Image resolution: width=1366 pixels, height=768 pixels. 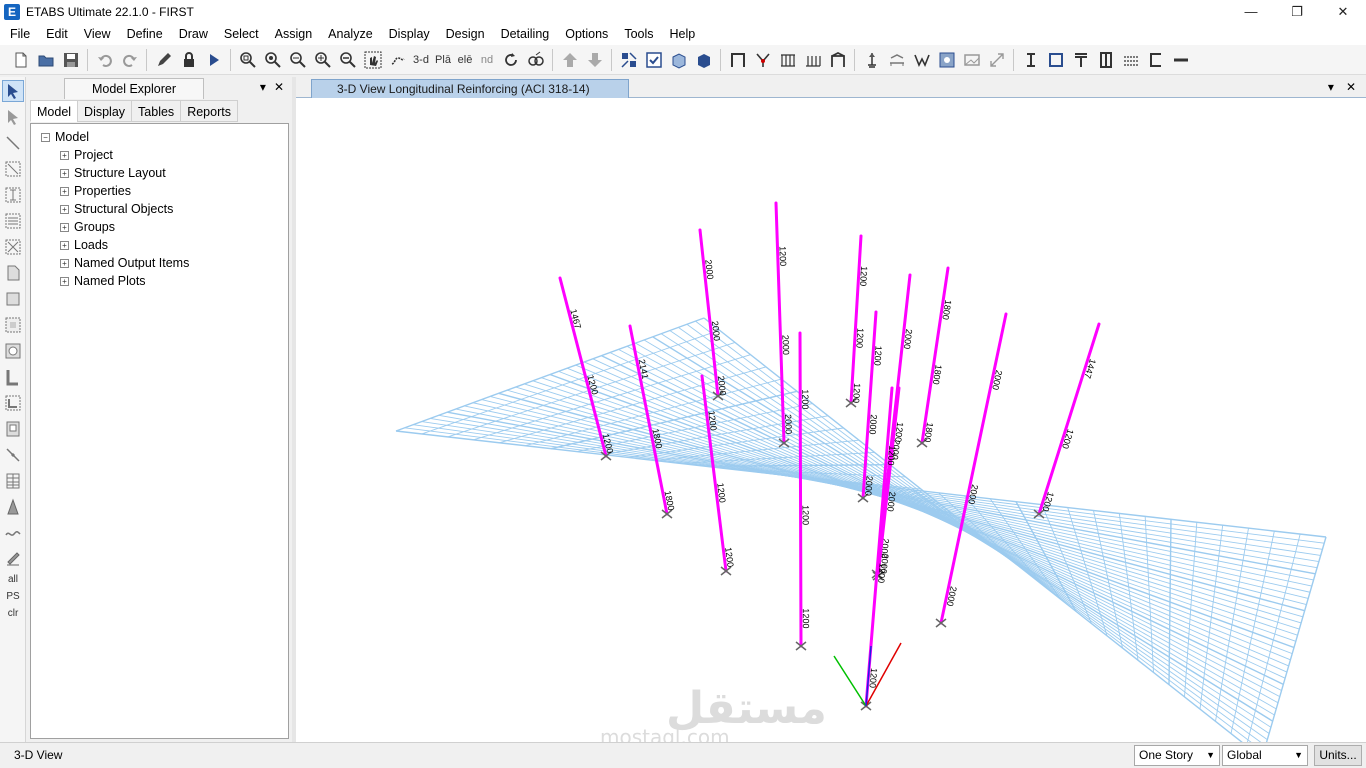 What do you see at coordinates (159, 263) in the screenshot?
I see `tree-node-named-output-items: + Named Output Items` at bounding box center [159, 263].